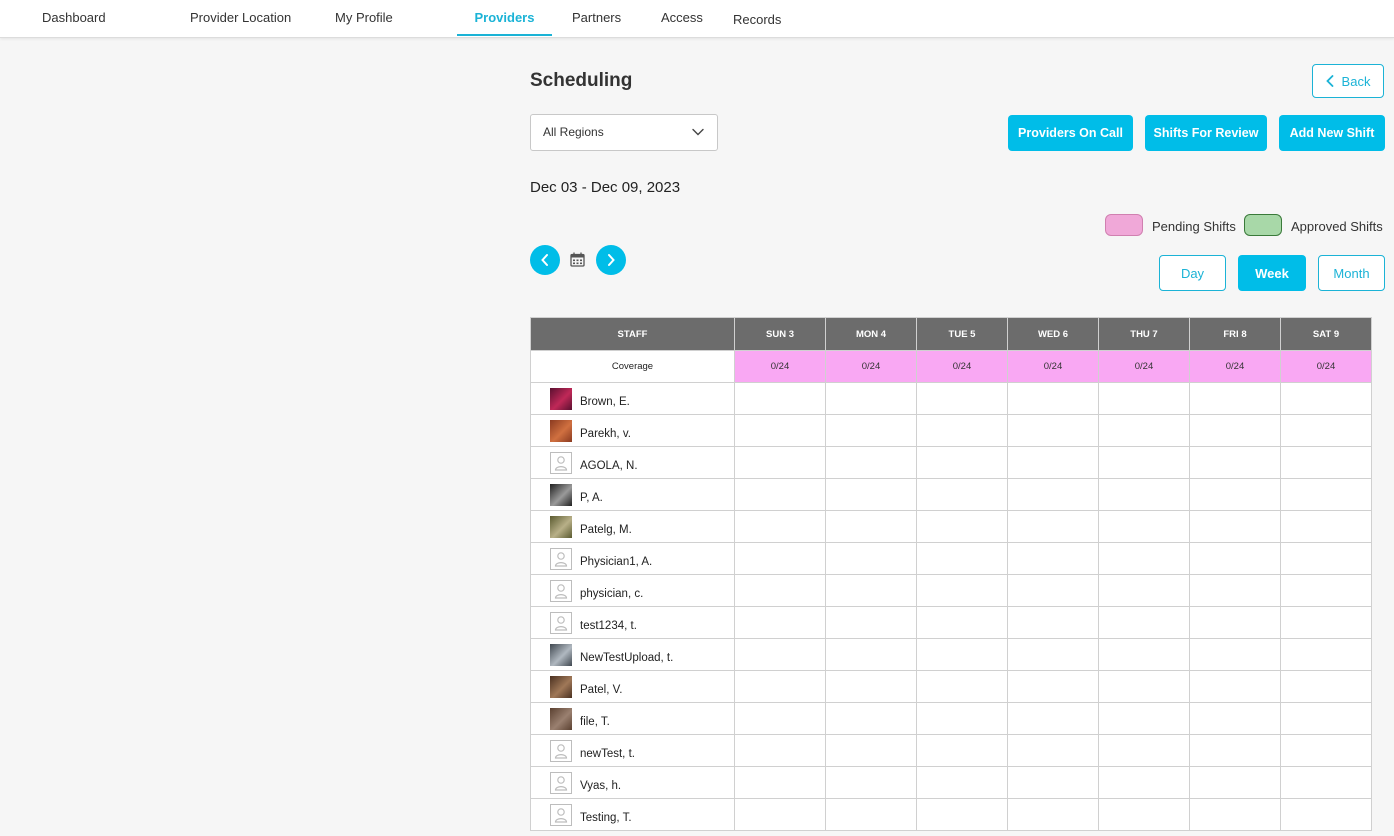 Image resolution: width=1394 pixels, height=836 pixels. What do you see at coordinates (624, 132) in the screenshot?
I see `region-select: All Regions` at bounding box center [624, 132].